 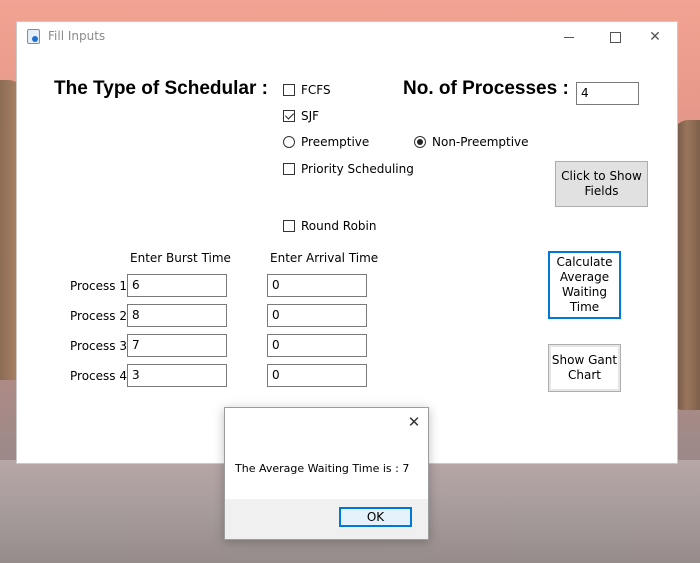 I want to click on close-button: ✕, so click(x=655, y=37).